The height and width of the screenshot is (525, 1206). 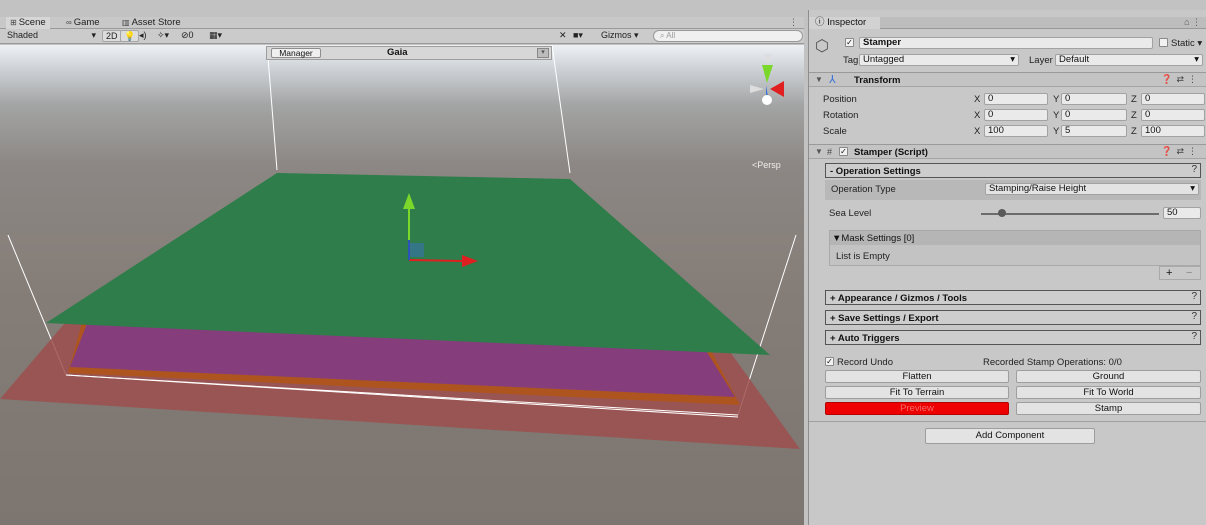 I want to click on preview-button: Preview, so click(x=917, y=408).